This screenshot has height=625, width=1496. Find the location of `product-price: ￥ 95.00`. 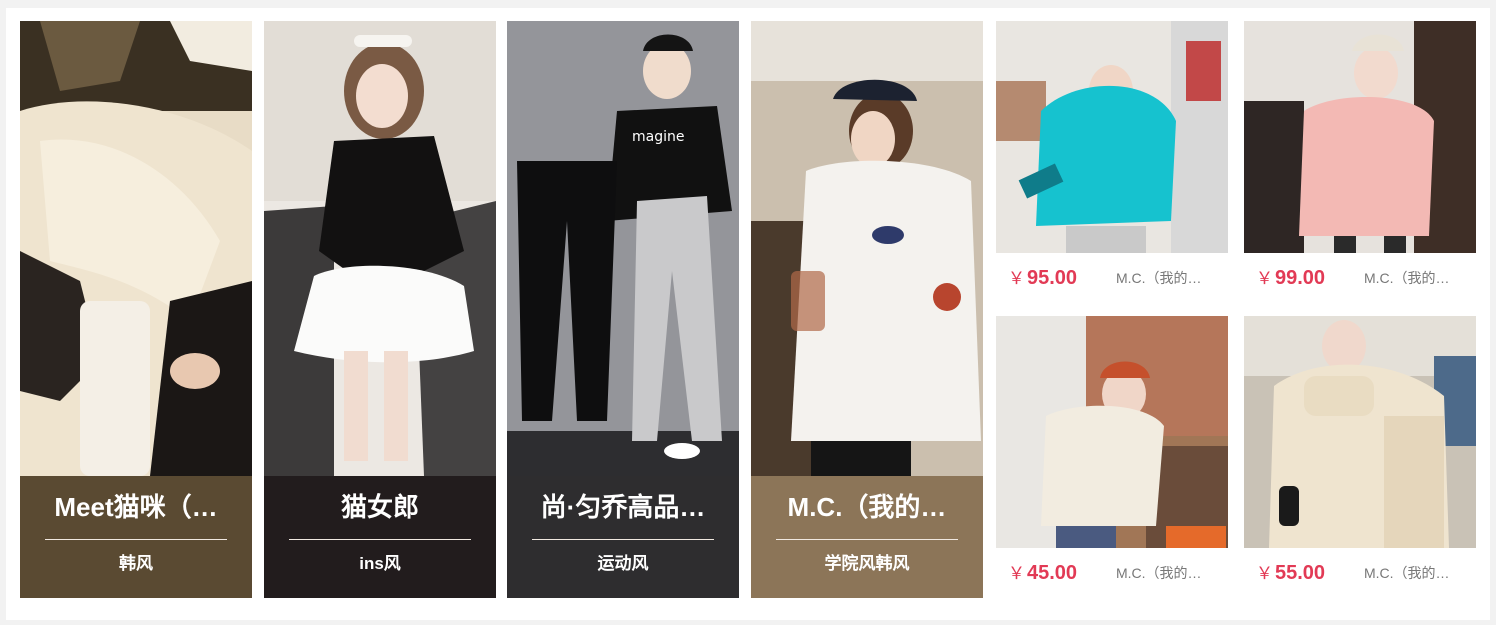

product-price: ￥ 95.00 is located at coordinates (1042, 278).